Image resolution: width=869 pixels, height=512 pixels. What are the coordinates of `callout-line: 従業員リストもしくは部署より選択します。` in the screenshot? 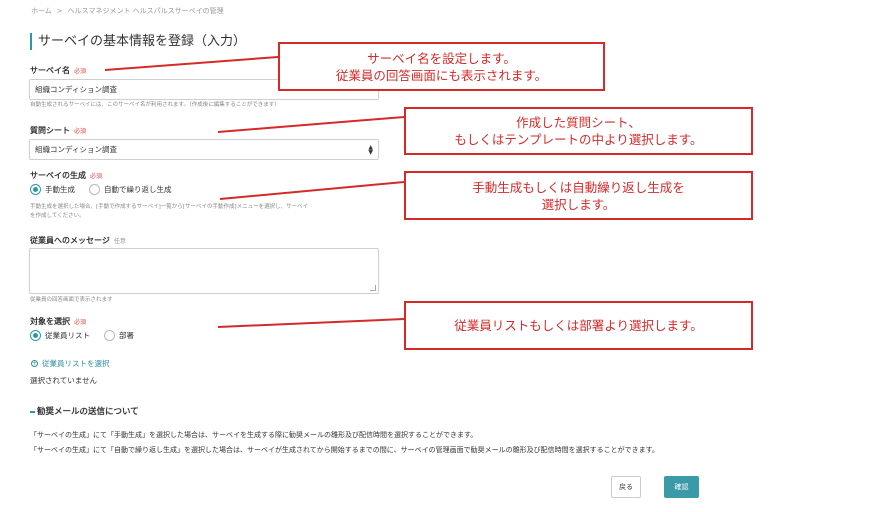 It's located at (578, 325).